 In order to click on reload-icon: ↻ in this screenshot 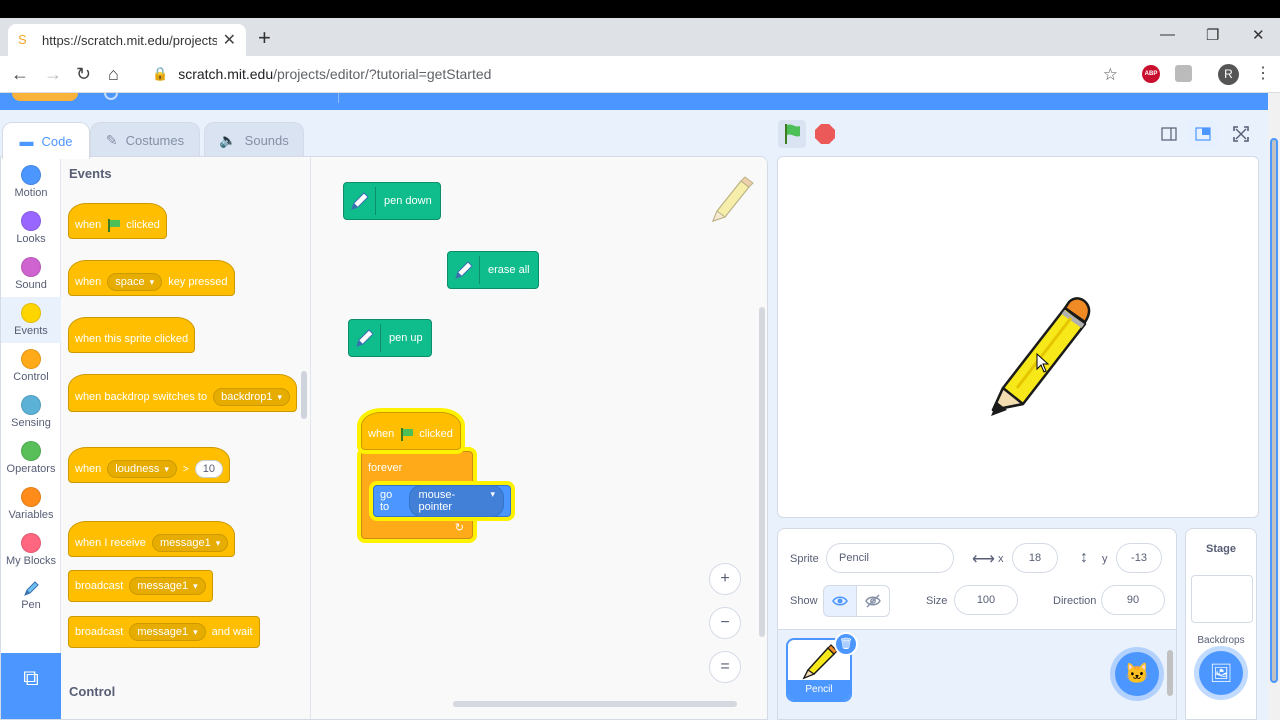, I will do `click(83, 74)`.